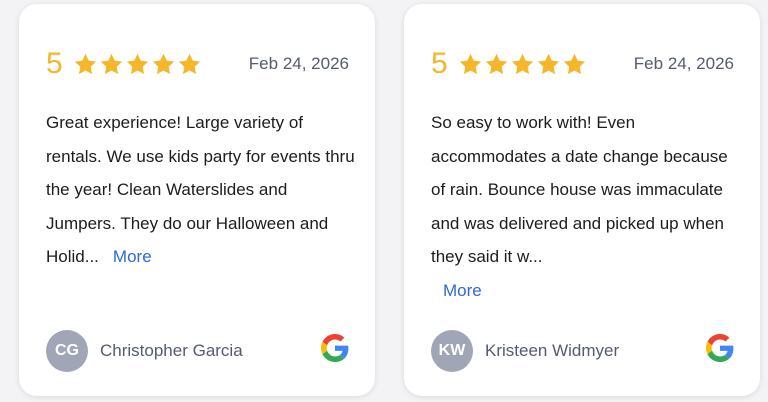  I want to click on review-author: CG Christopher Garcia, so click(144, 351).